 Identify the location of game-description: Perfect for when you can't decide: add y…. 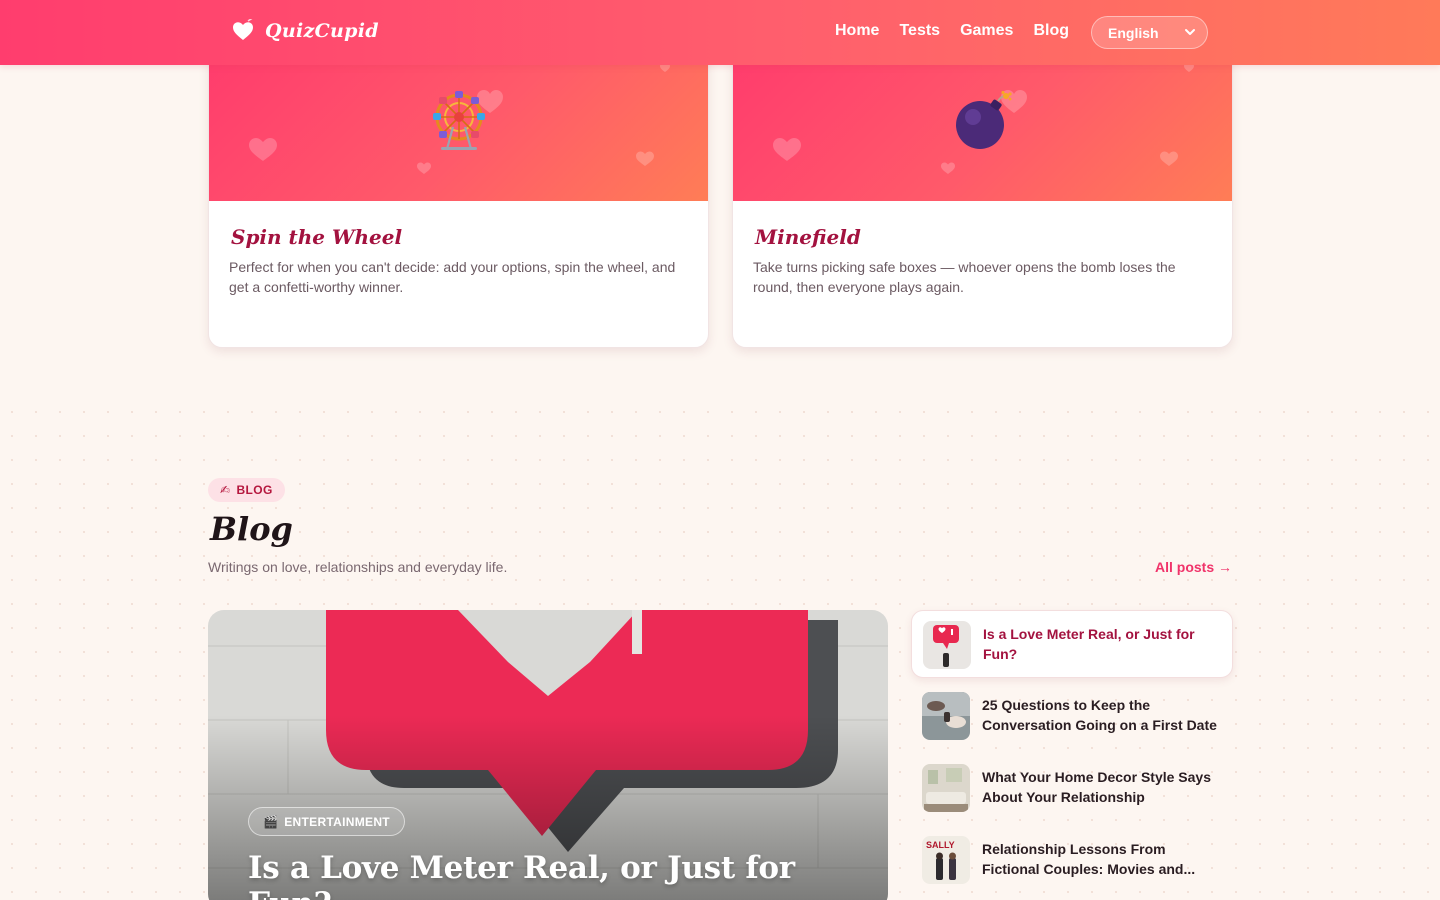
(452, 277).